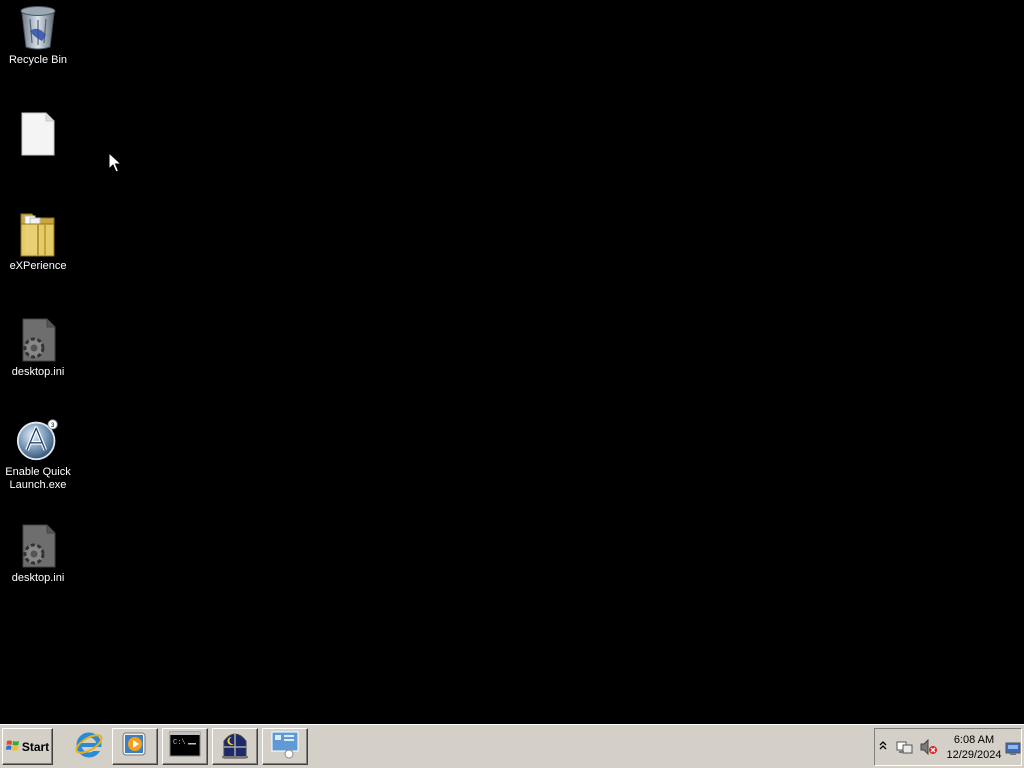  What do you see at coordinates (974, 740) in the screenshot?
I see `clock-time: 6:08 AM` at bounding box center [974, 740].